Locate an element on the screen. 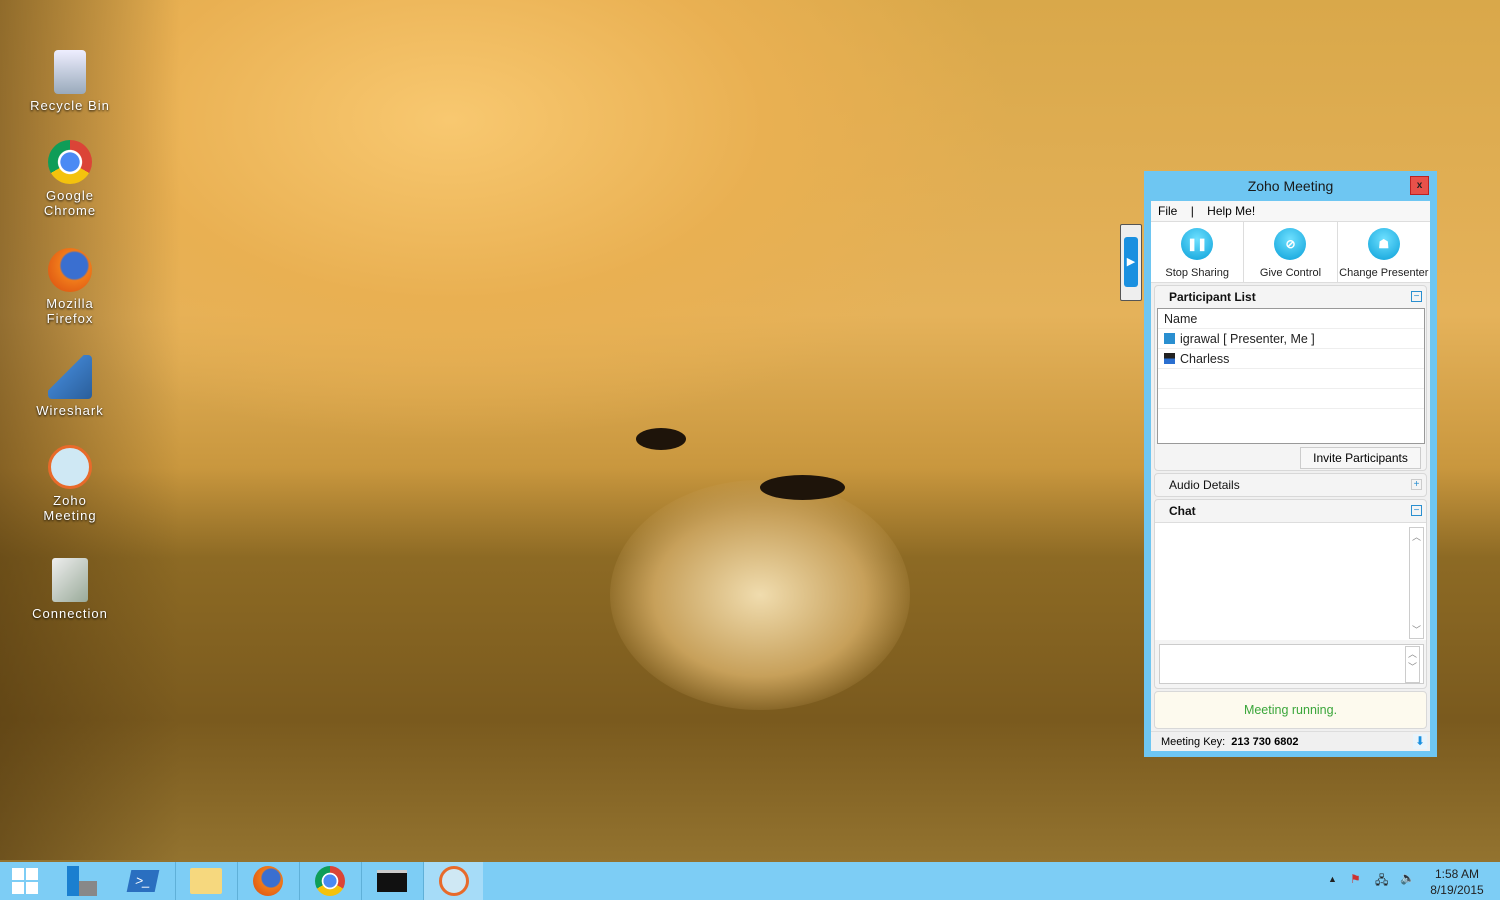  meeting-key-value: 213 730 6802 is located at coordinates (1265, 742).